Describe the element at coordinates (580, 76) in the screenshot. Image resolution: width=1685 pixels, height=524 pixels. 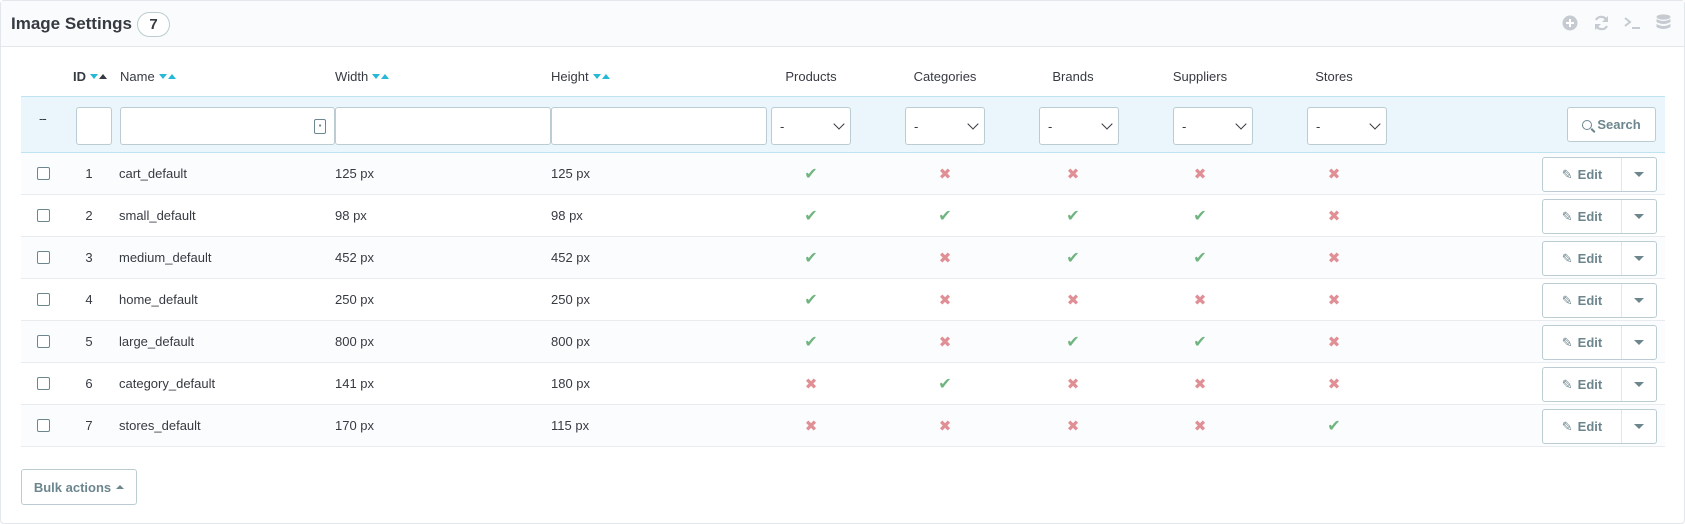
I see `col-height-header: Height` at that location.